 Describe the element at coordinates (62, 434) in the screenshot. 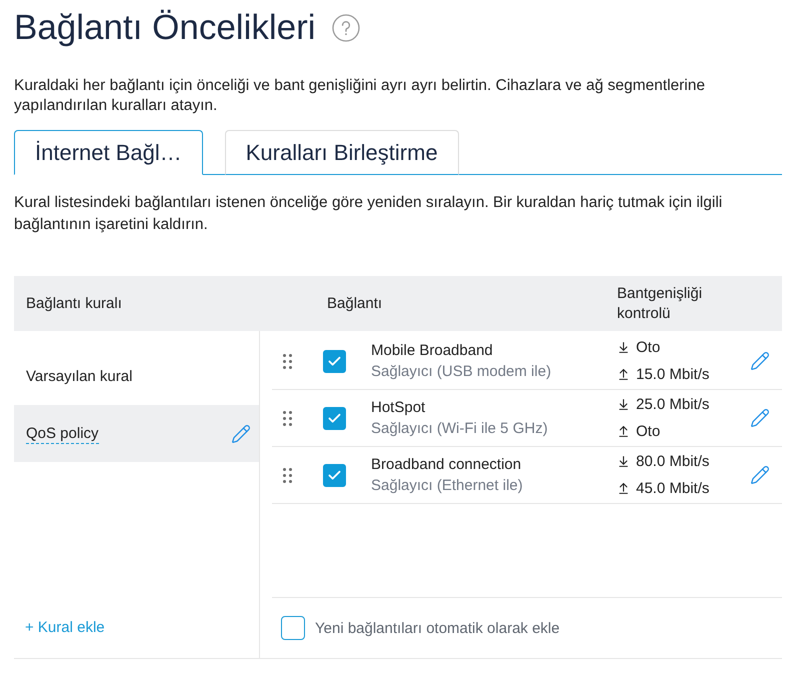

I see `rule-name: QoS policy` at that location.